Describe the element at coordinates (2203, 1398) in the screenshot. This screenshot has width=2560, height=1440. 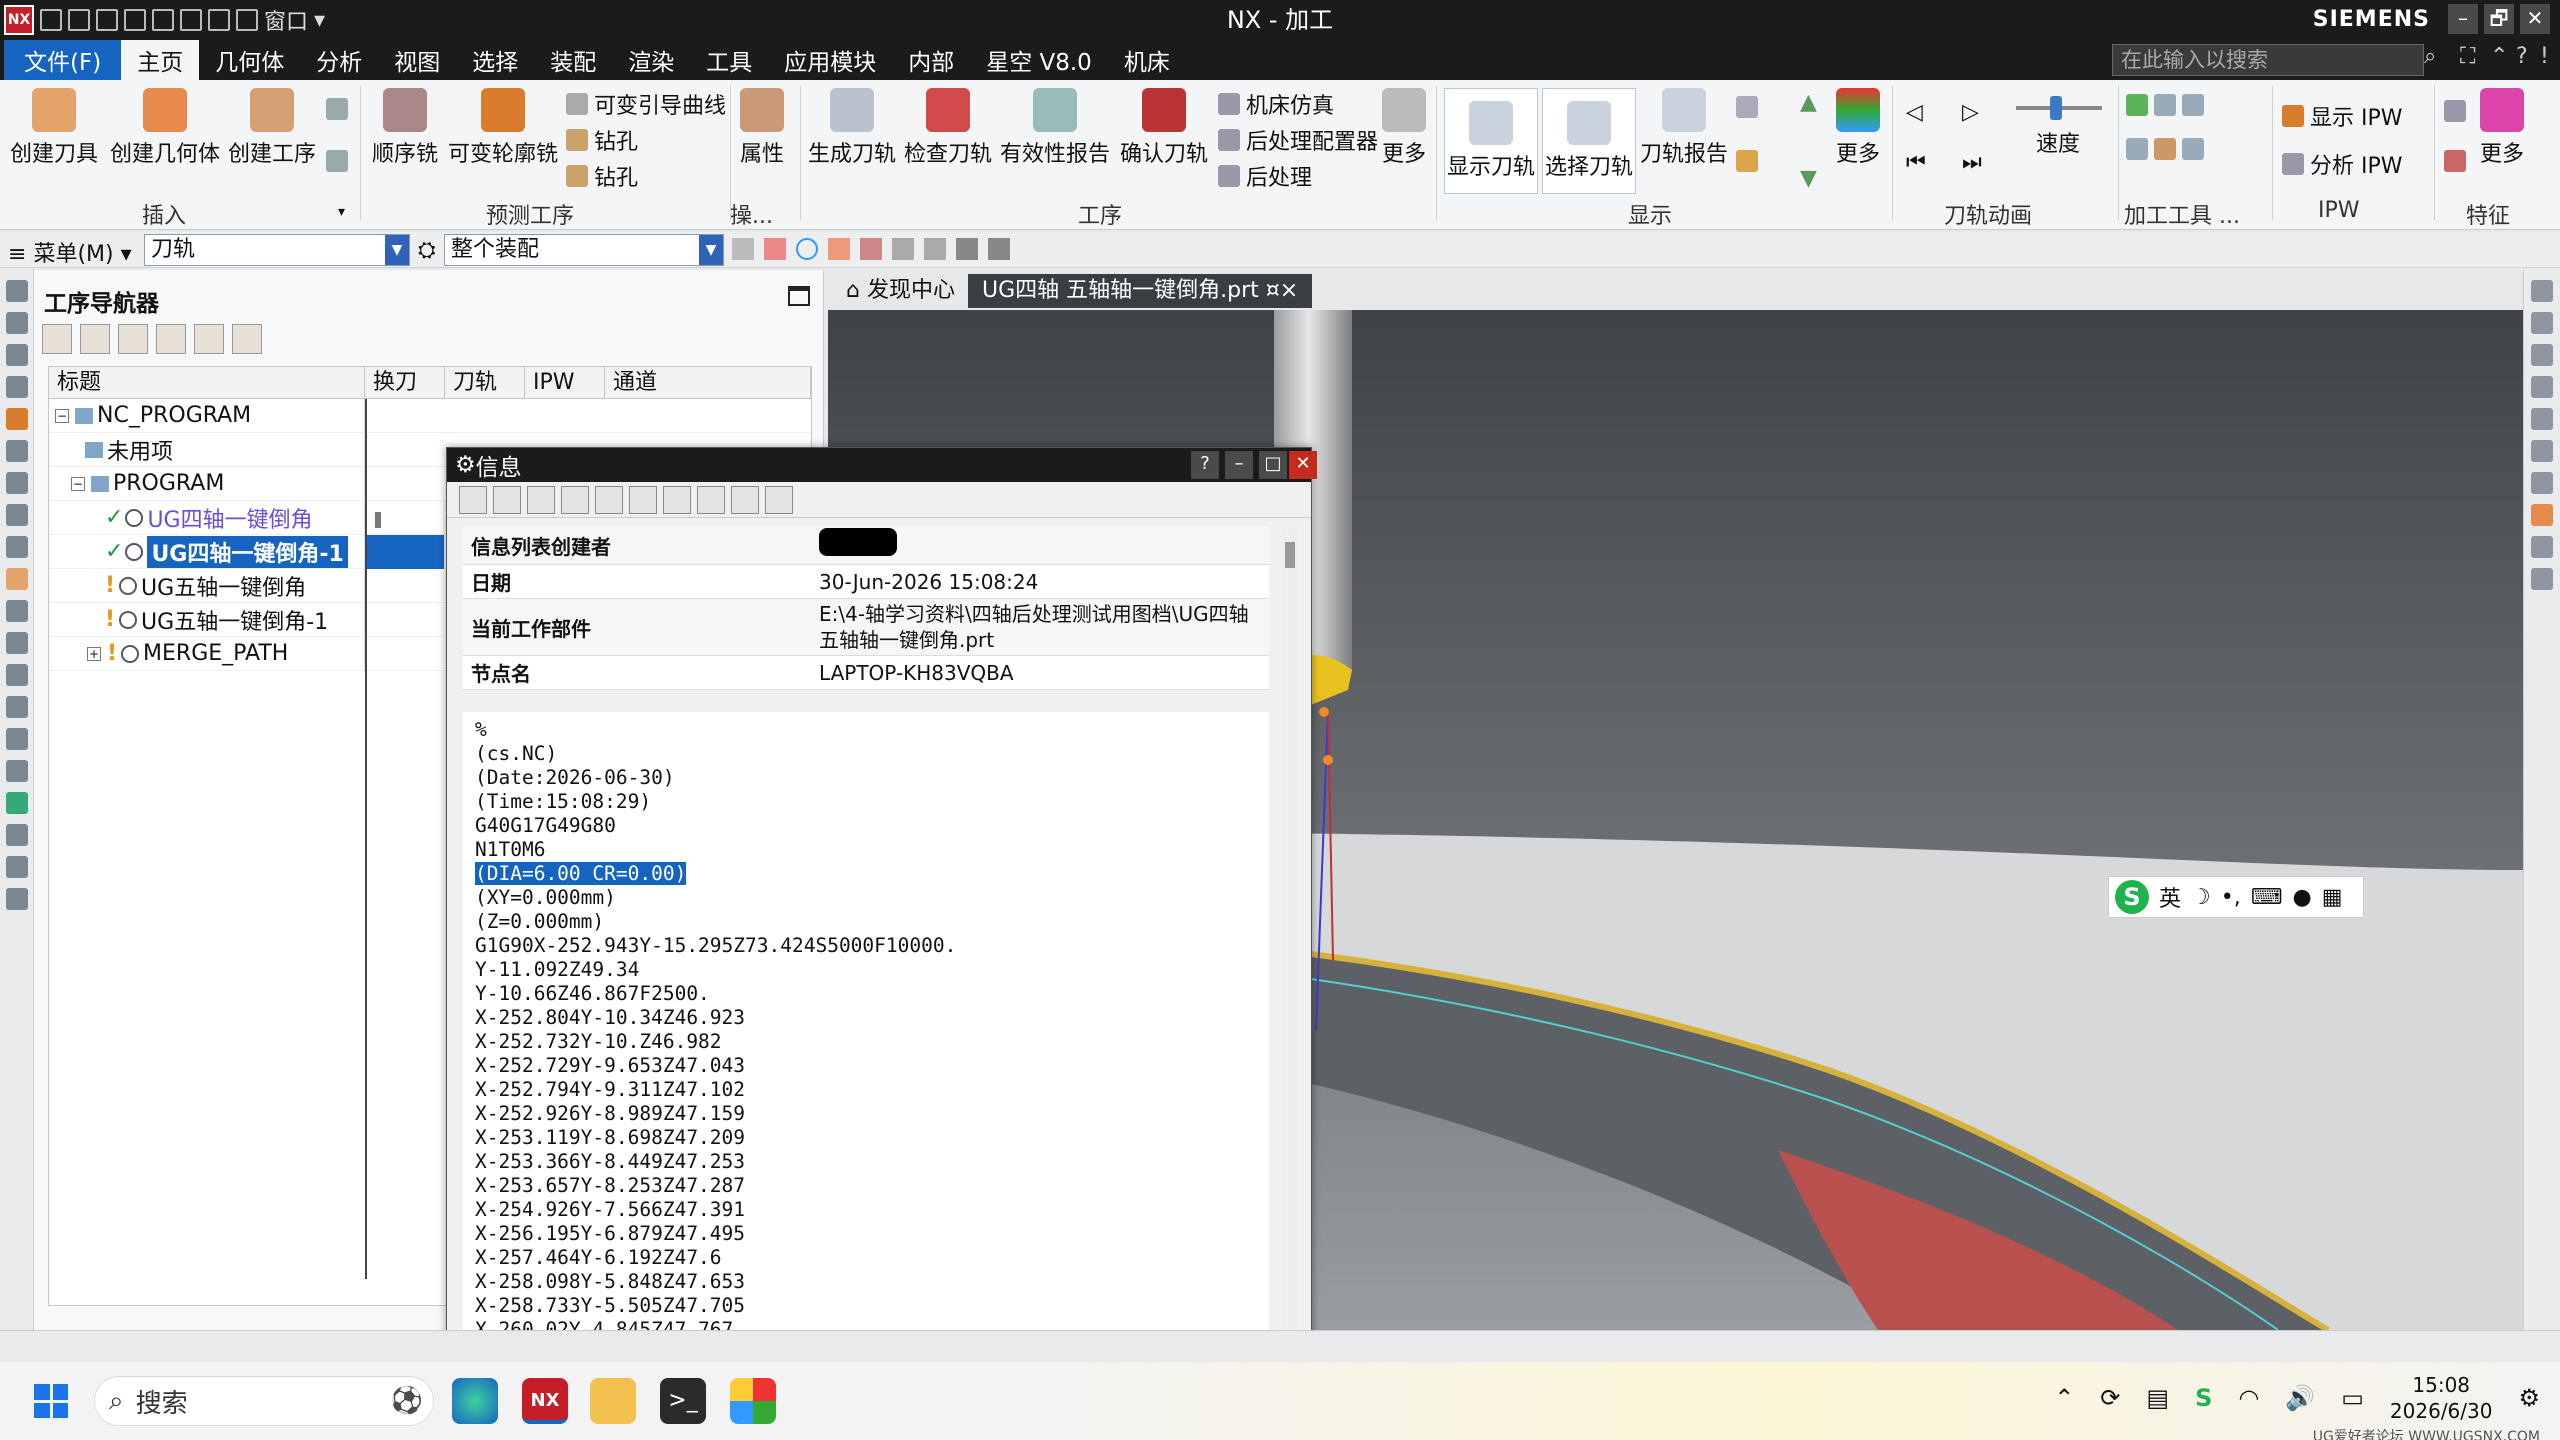
I see `sogou-tray-icon: S` at that location.